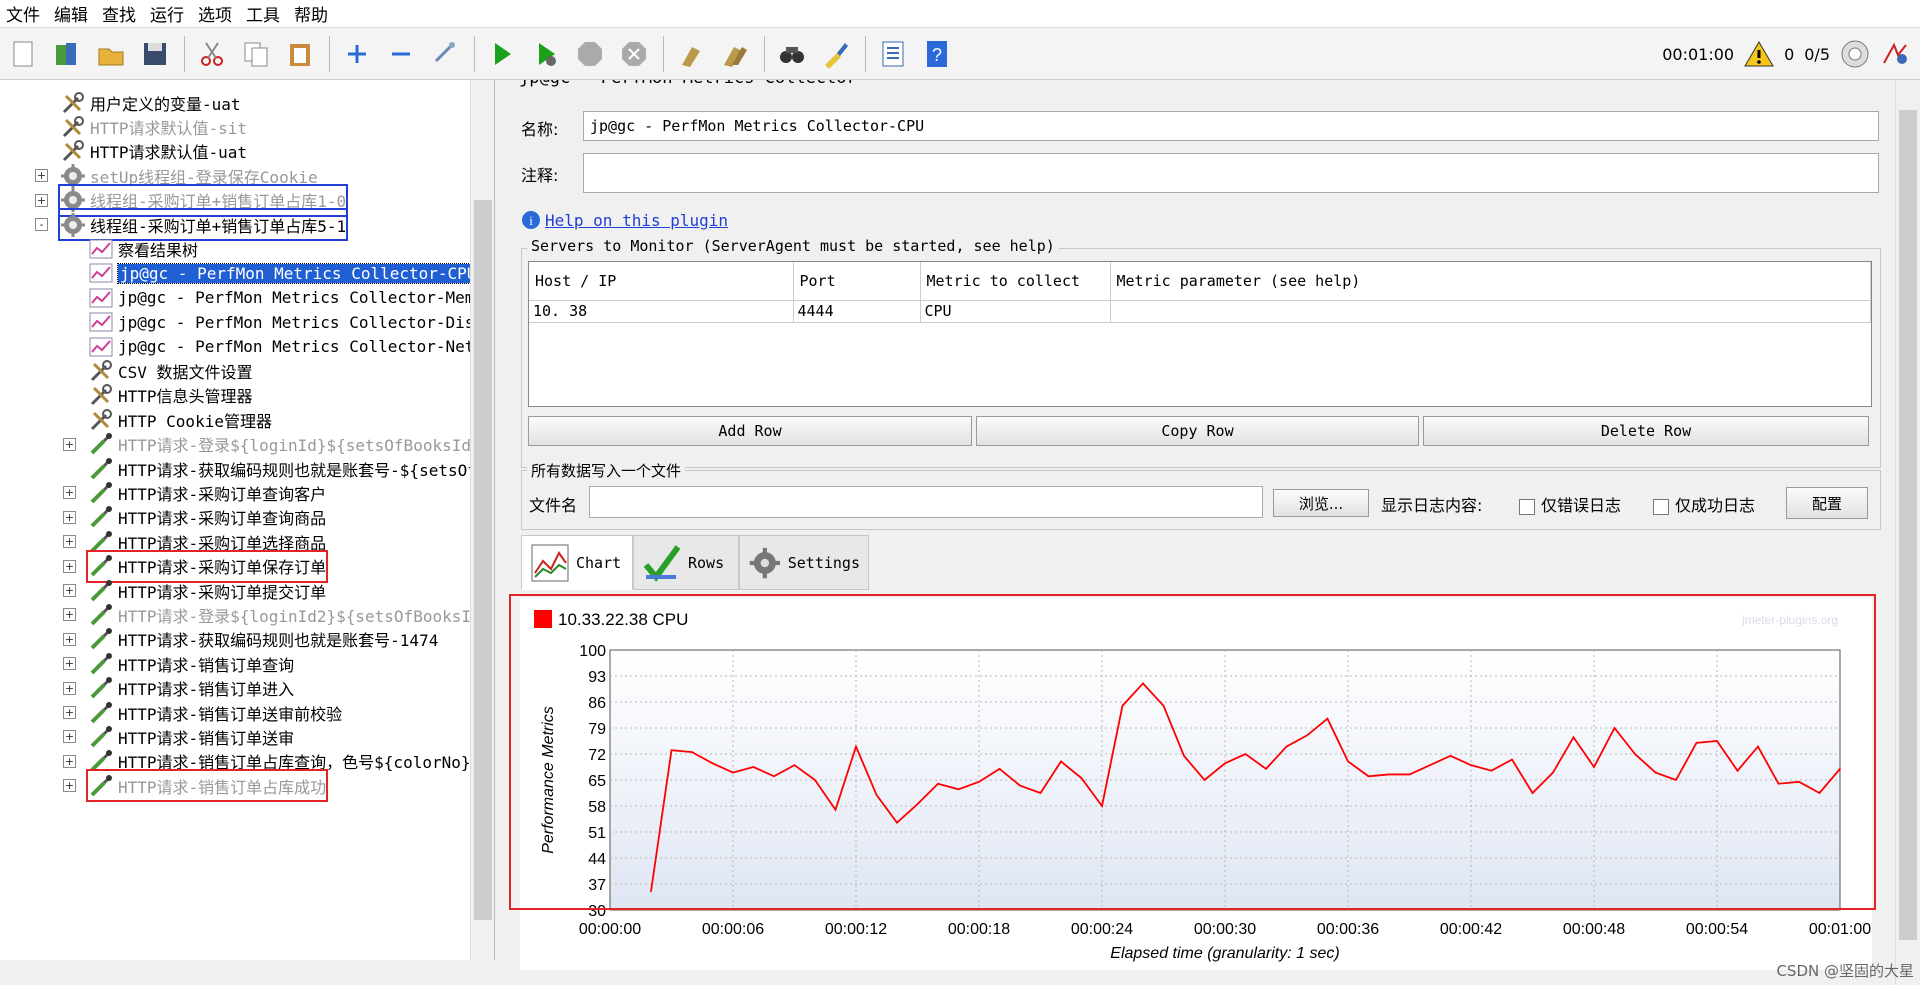 This screenshot has width=1920, height=985. I want to click on tab-rows: Rows, so click(686, 562).